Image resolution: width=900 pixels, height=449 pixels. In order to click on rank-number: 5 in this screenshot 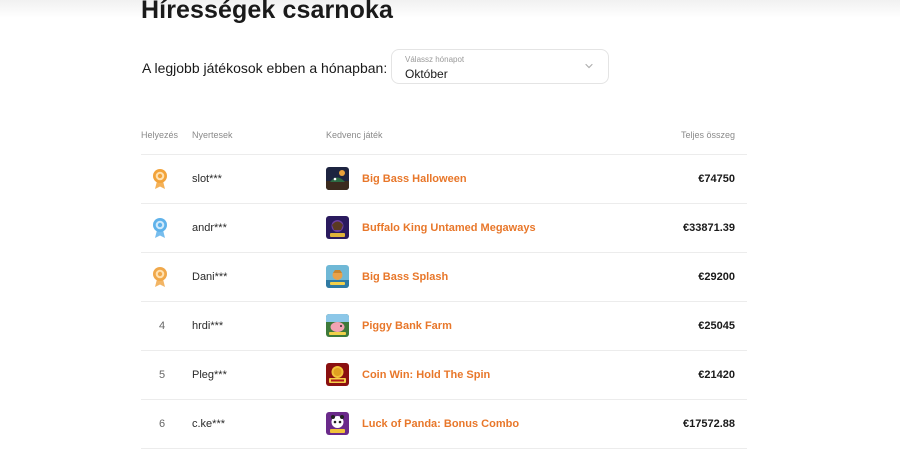, I will do `click(162, 375)`.